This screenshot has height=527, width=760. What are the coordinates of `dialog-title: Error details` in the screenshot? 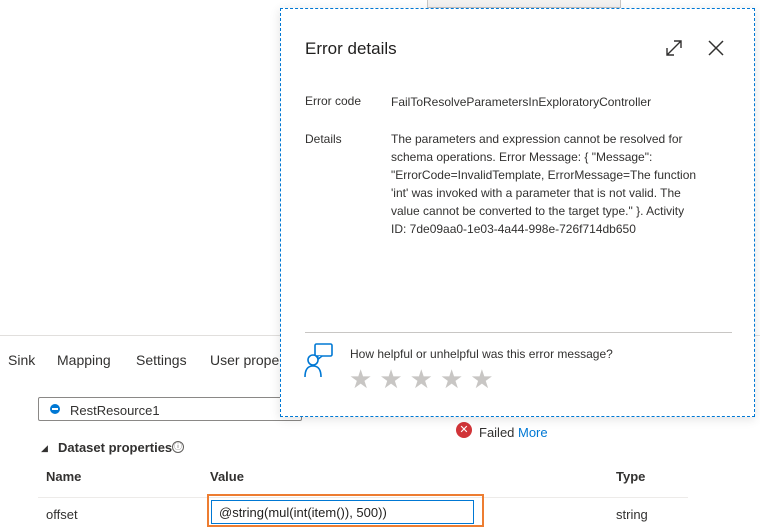 It's located at (351, 48).